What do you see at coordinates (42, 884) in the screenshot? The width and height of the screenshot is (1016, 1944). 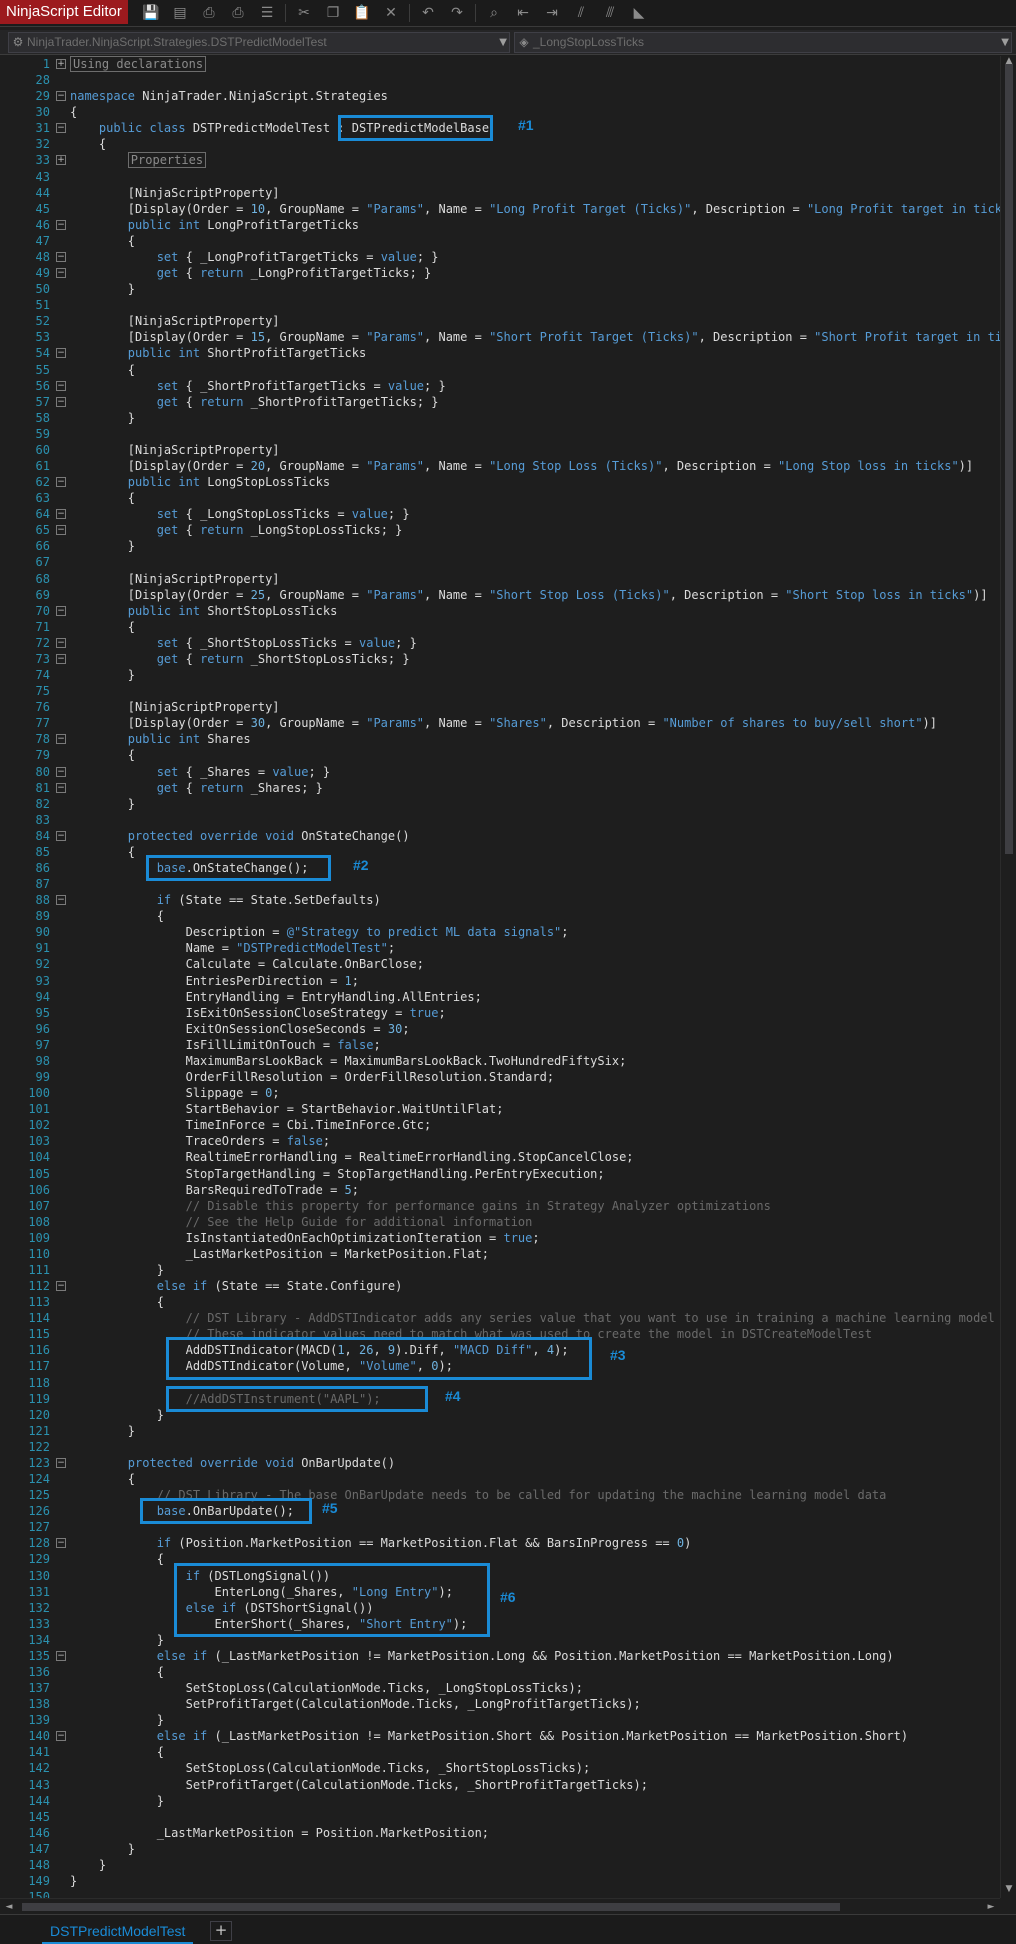 I see `line-number: 87` at bounding box center [42, 884].